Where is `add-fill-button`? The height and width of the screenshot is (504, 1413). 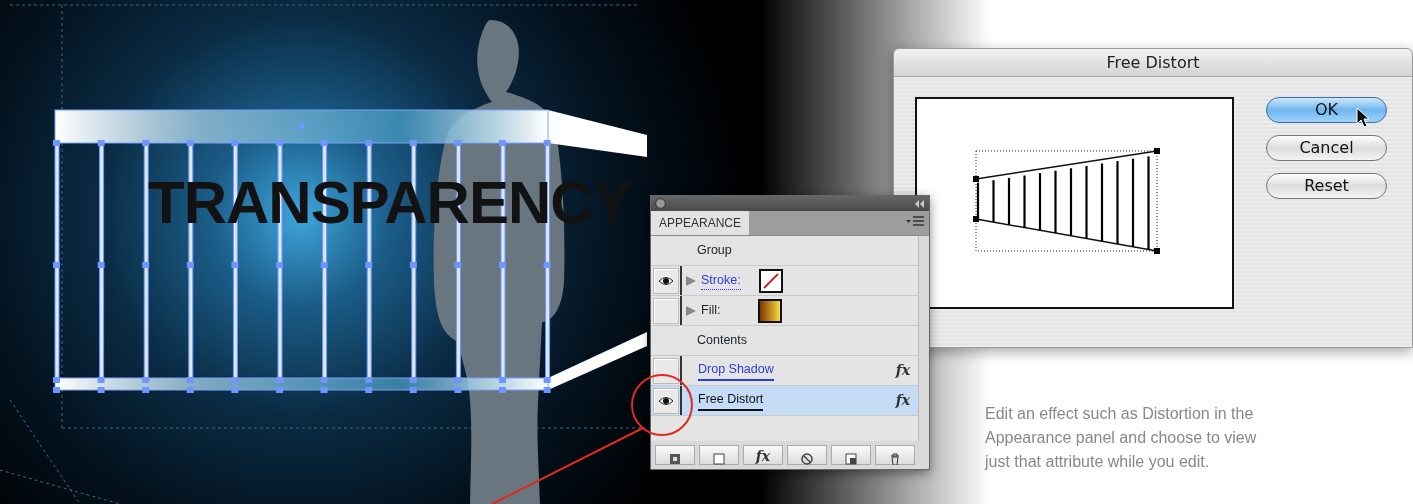 add-fill-button is located at coordinates (719, 455).